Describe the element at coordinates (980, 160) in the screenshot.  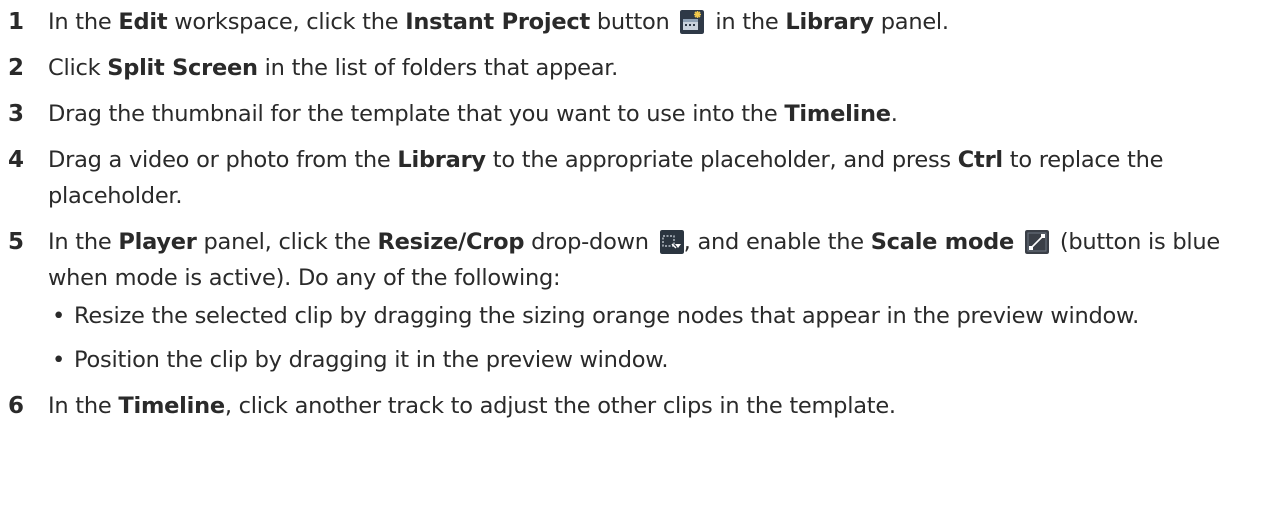
I see `ui-term-ctrl: Ctrl` at that location.